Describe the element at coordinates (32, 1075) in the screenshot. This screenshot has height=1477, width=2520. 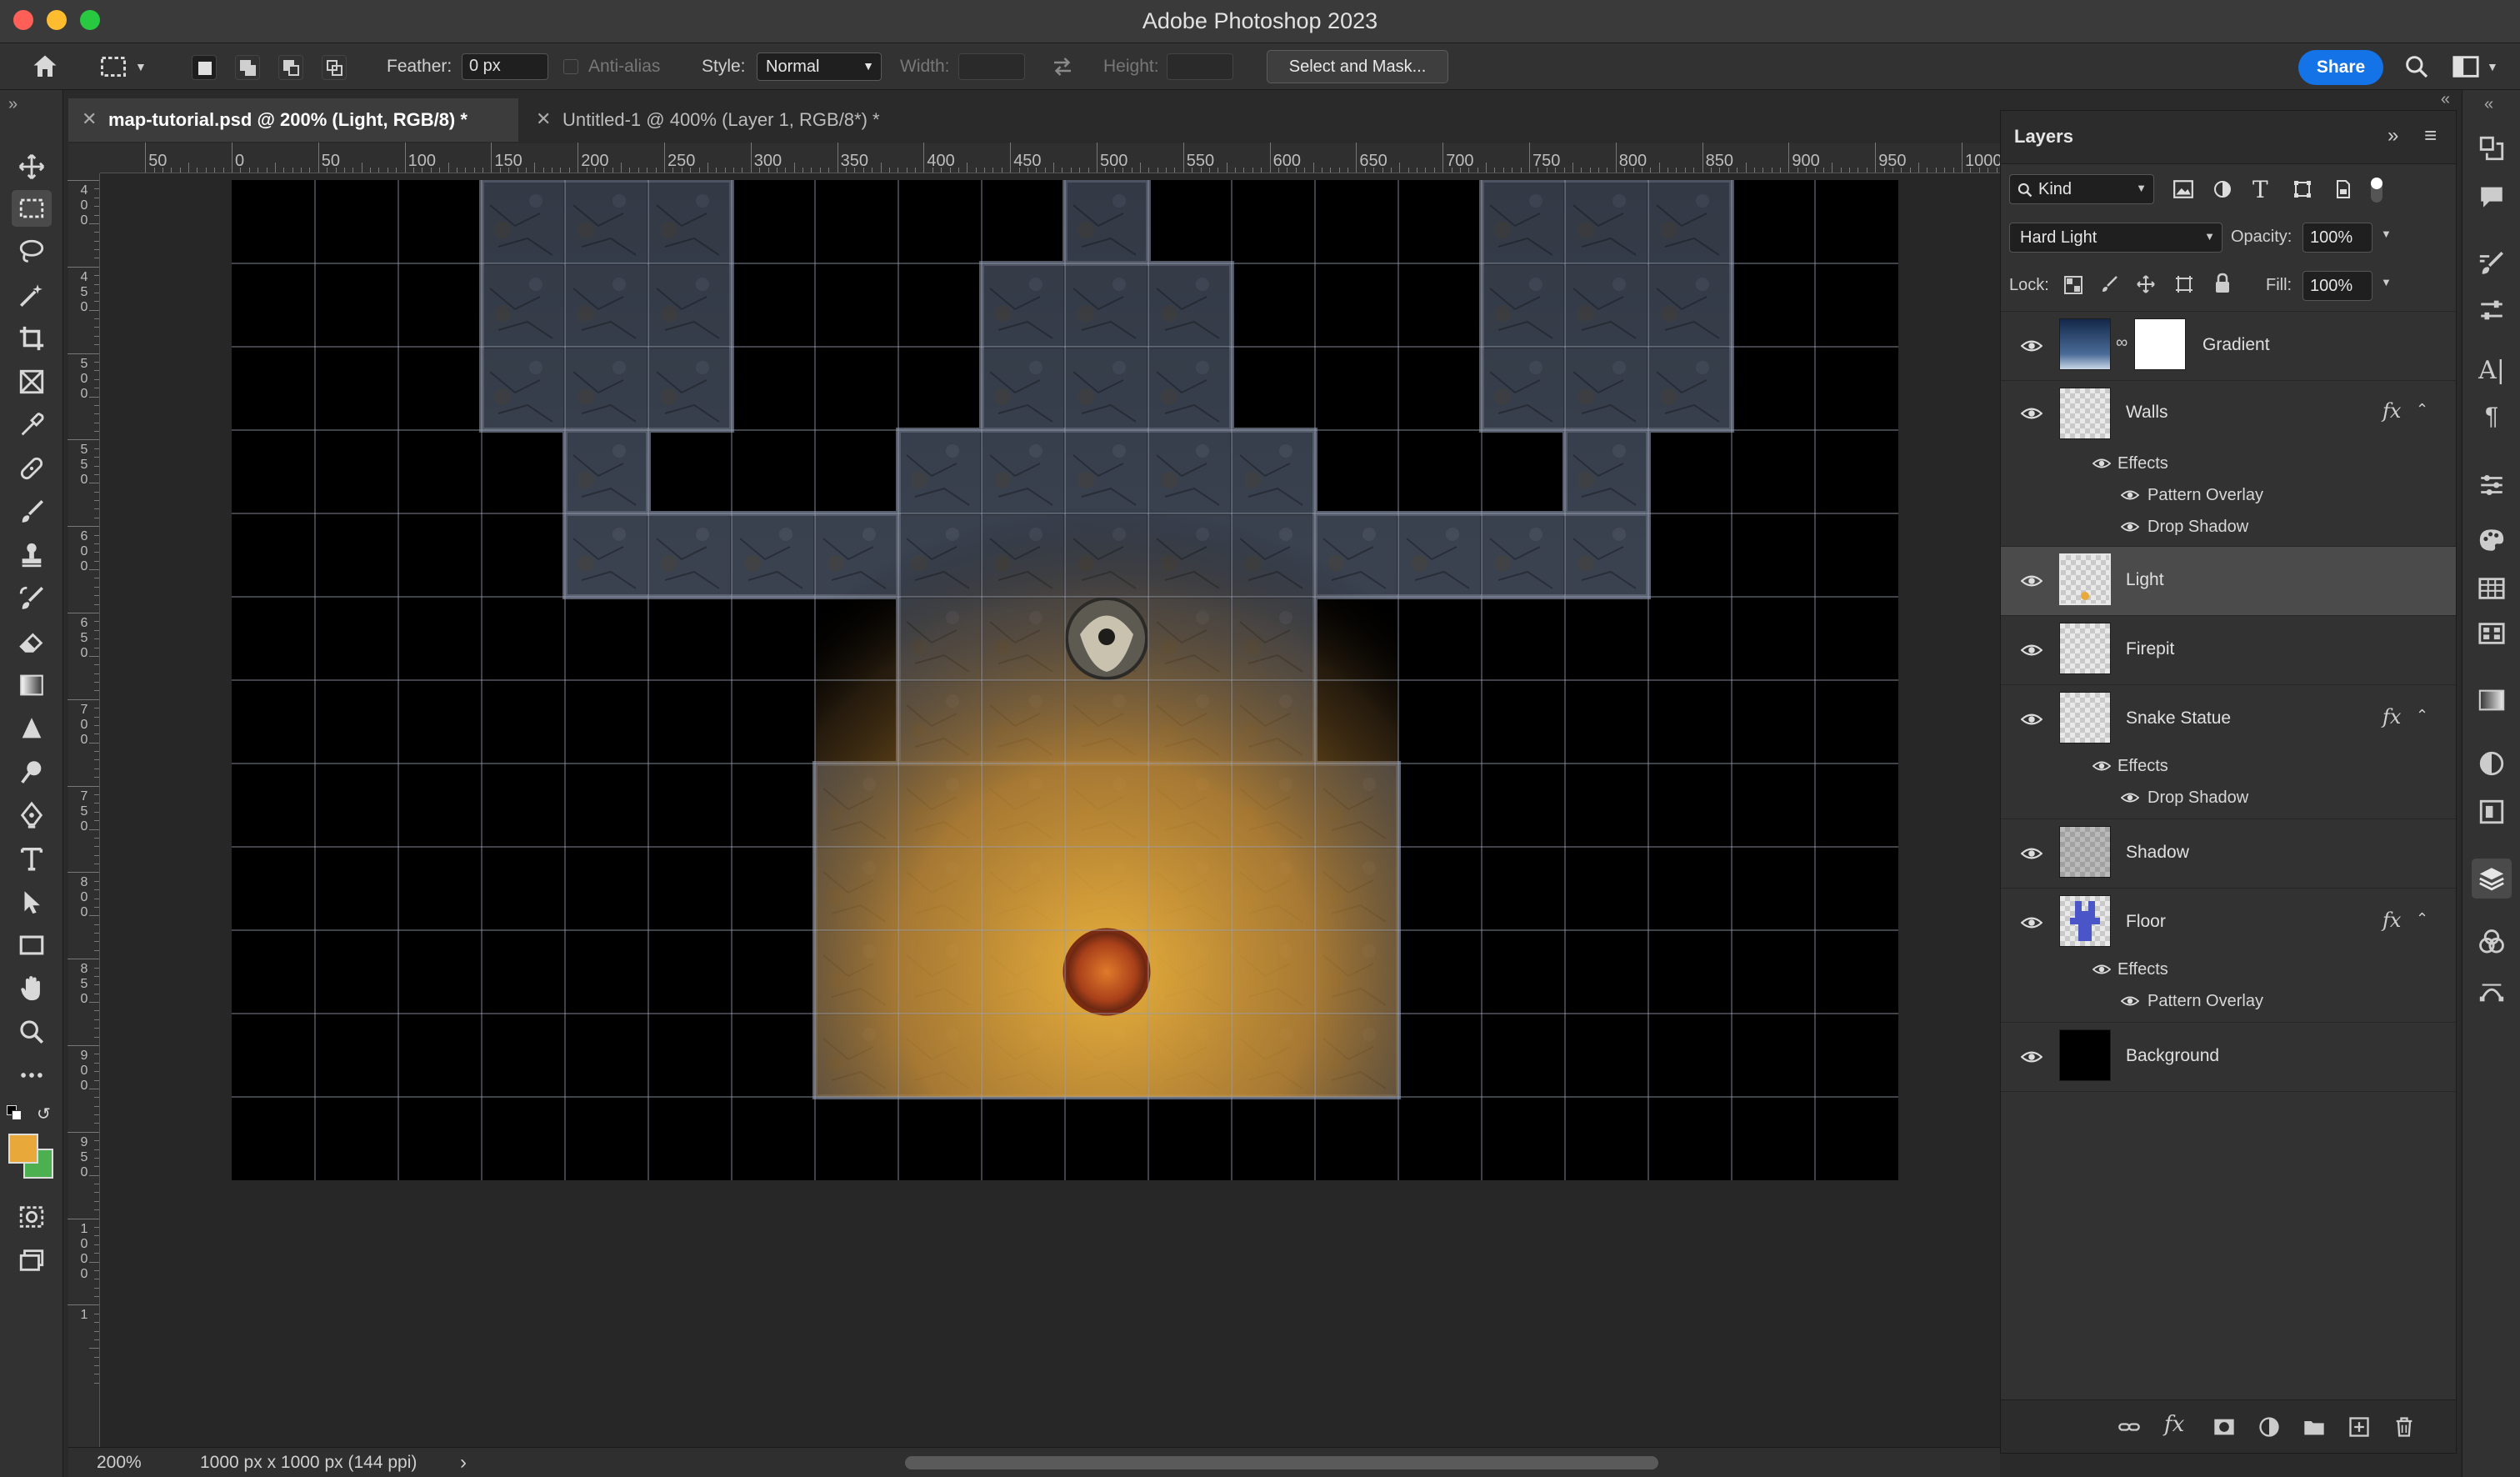
I see `edit-toolbar-button` at that location.